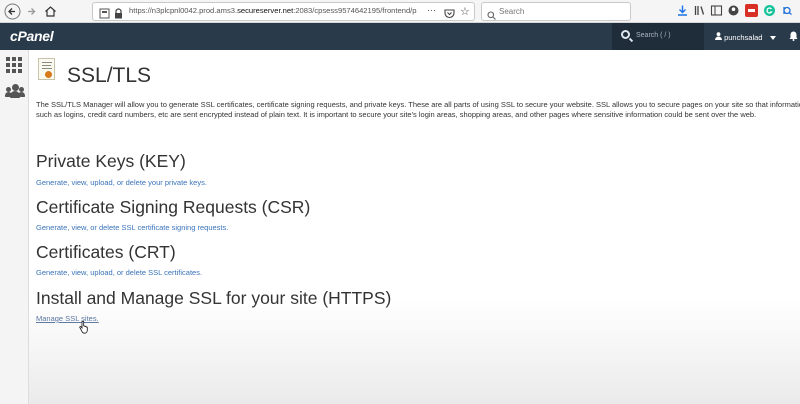 The height and width of the screenshot is (404, 800). Describe the element at coordinates (625, 34) in the screenshot. I see `search-icon` at that location.